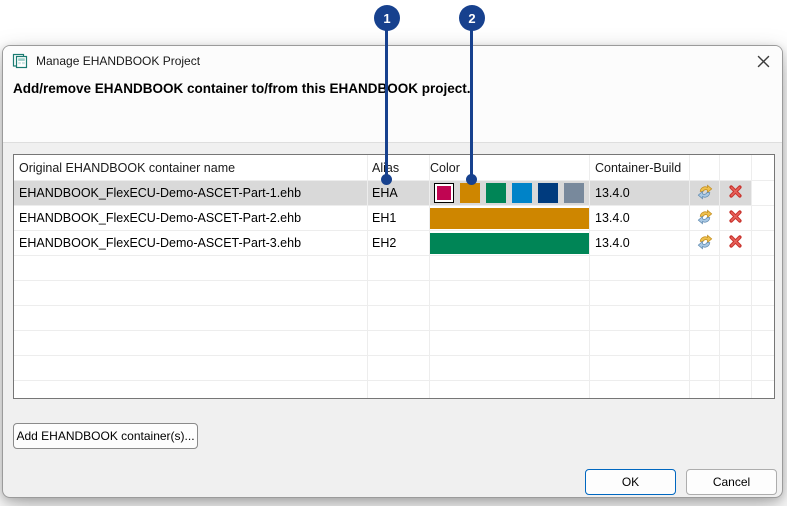 Image resolution: width=787 pixels, height=506 pixels. I want to click on alias-cell: EHA, so click(399, 193).